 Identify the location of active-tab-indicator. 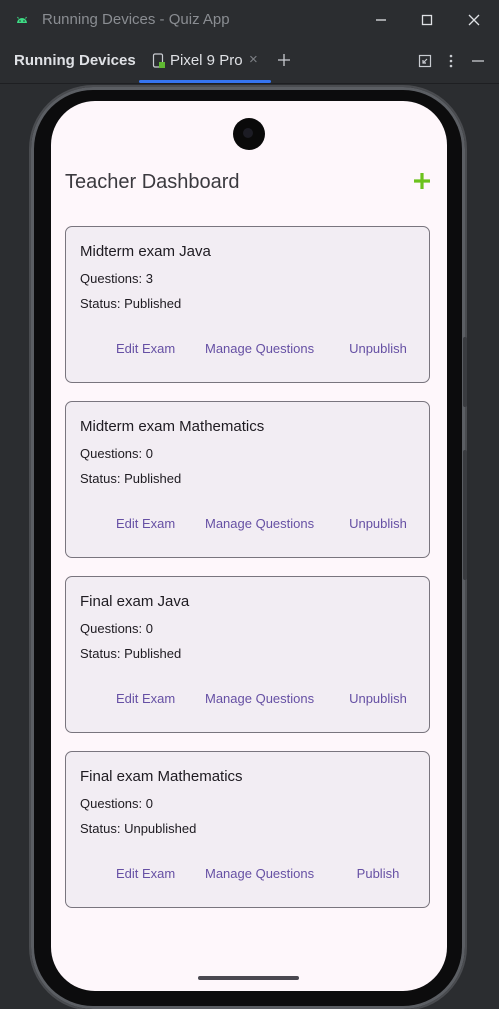
(205, 81).